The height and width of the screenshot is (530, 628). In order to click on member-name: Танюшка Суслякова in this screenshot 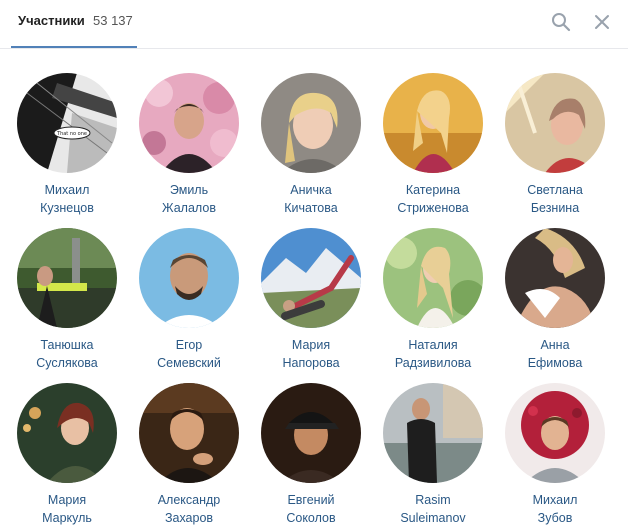, I will do `click(67, 354)`.